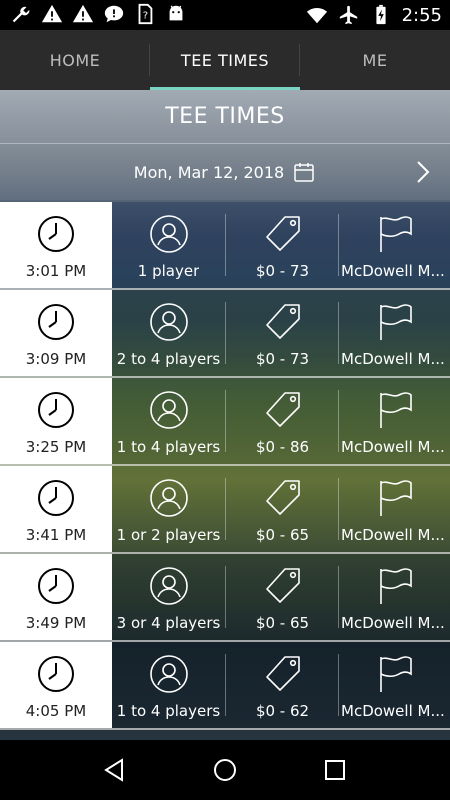 Image resolution: width=450 pixels, height=800 pixels. I want to click on airplane-icon, so click(348, 15).